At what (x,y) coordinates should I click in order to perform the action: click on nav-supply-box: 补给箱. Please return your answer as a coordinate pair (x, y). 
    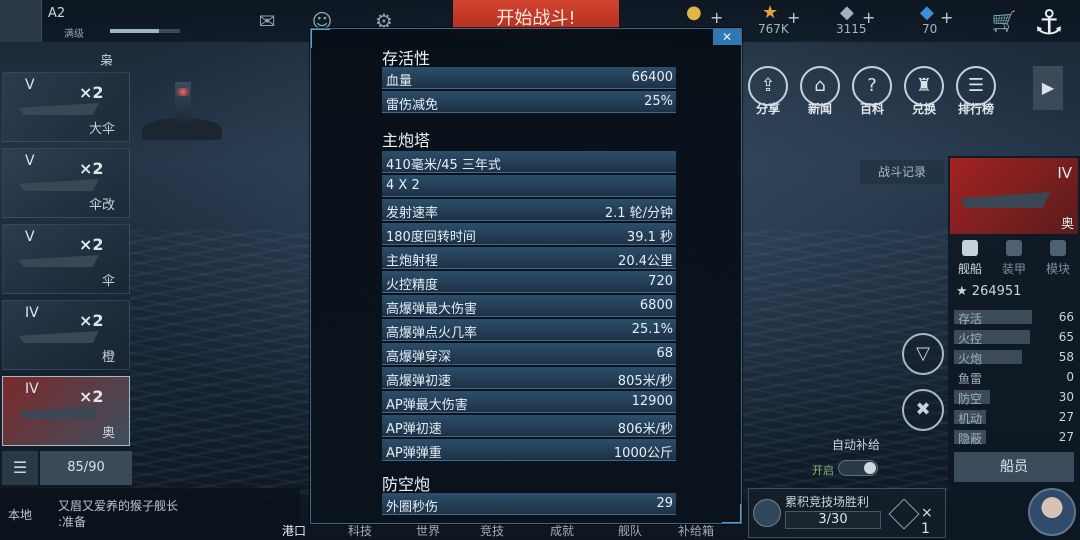
    Looking at the image, I should click on (696, 530).